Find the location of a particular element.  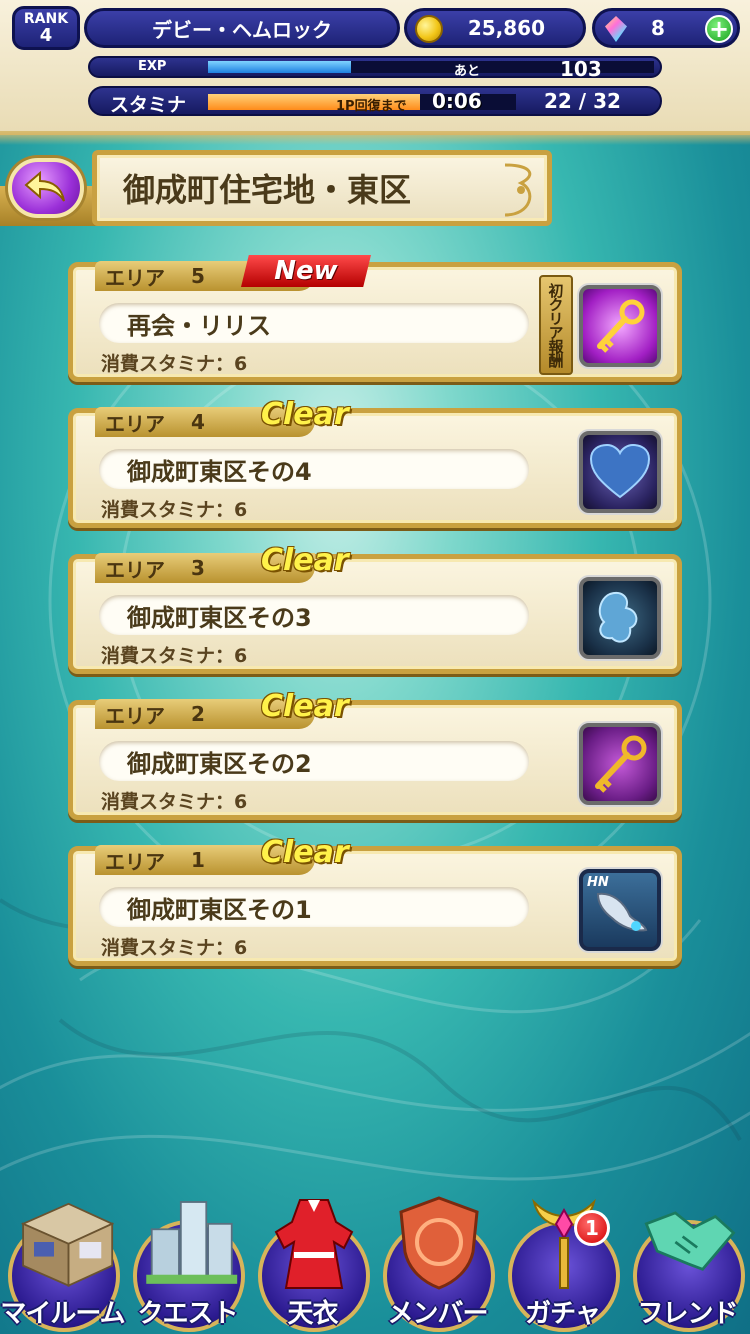

new-badge: New is located at coordinates (306, 271).